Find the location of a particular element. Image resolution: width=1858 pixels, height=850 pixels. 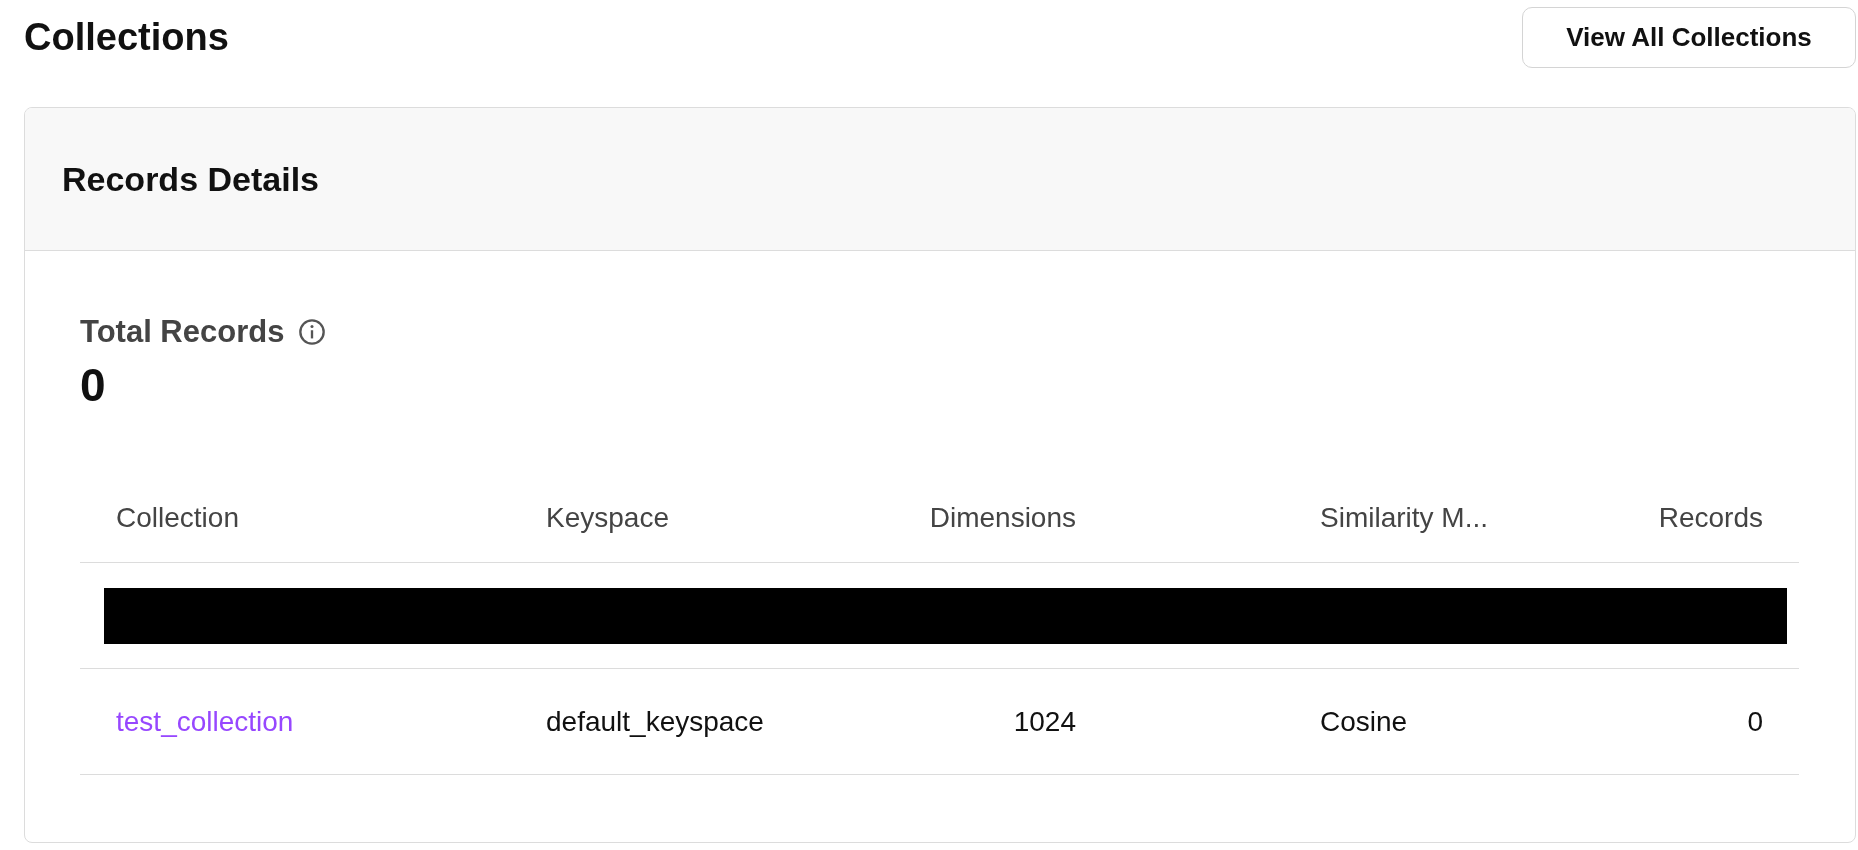

info-icon is located at coordinates (312, 332).